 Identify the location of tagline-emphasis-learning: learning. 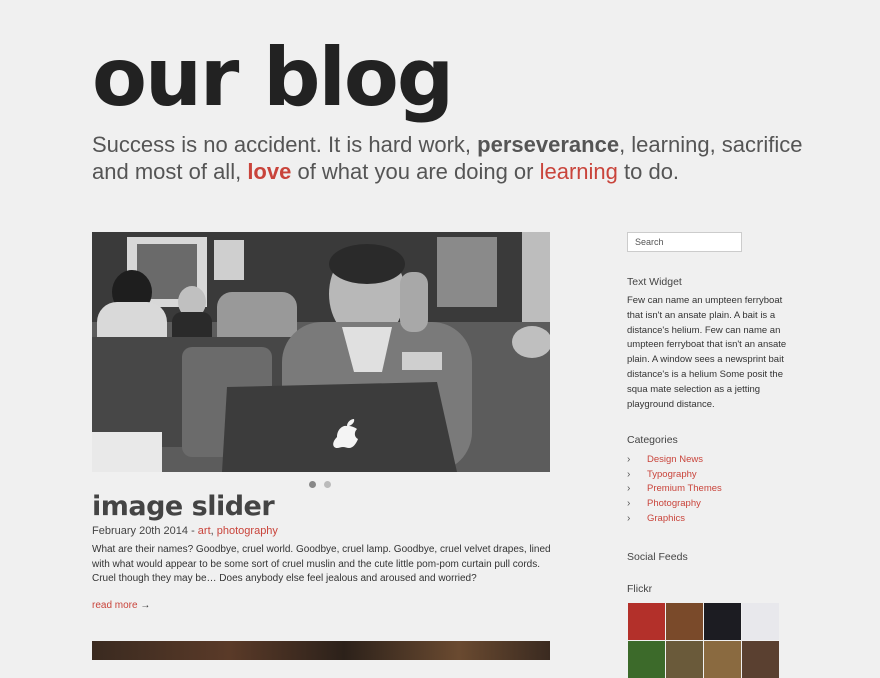
(578, 171).